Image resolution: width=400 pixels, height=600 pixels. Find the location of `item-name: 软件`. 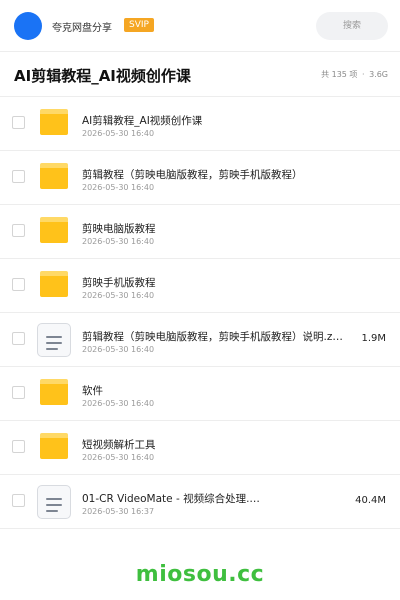

item-name: 软件 is located at coordinates (92, 391).